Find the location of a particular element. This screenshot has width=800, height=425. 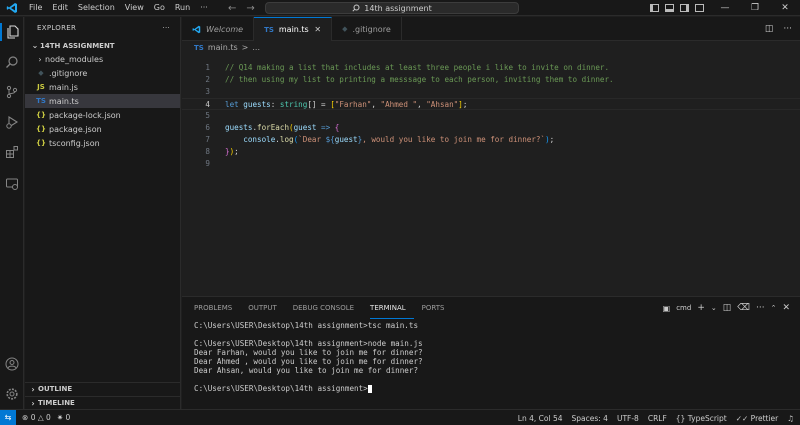

breadcrumb-file: main.ts is located at coordinates (223, 47).